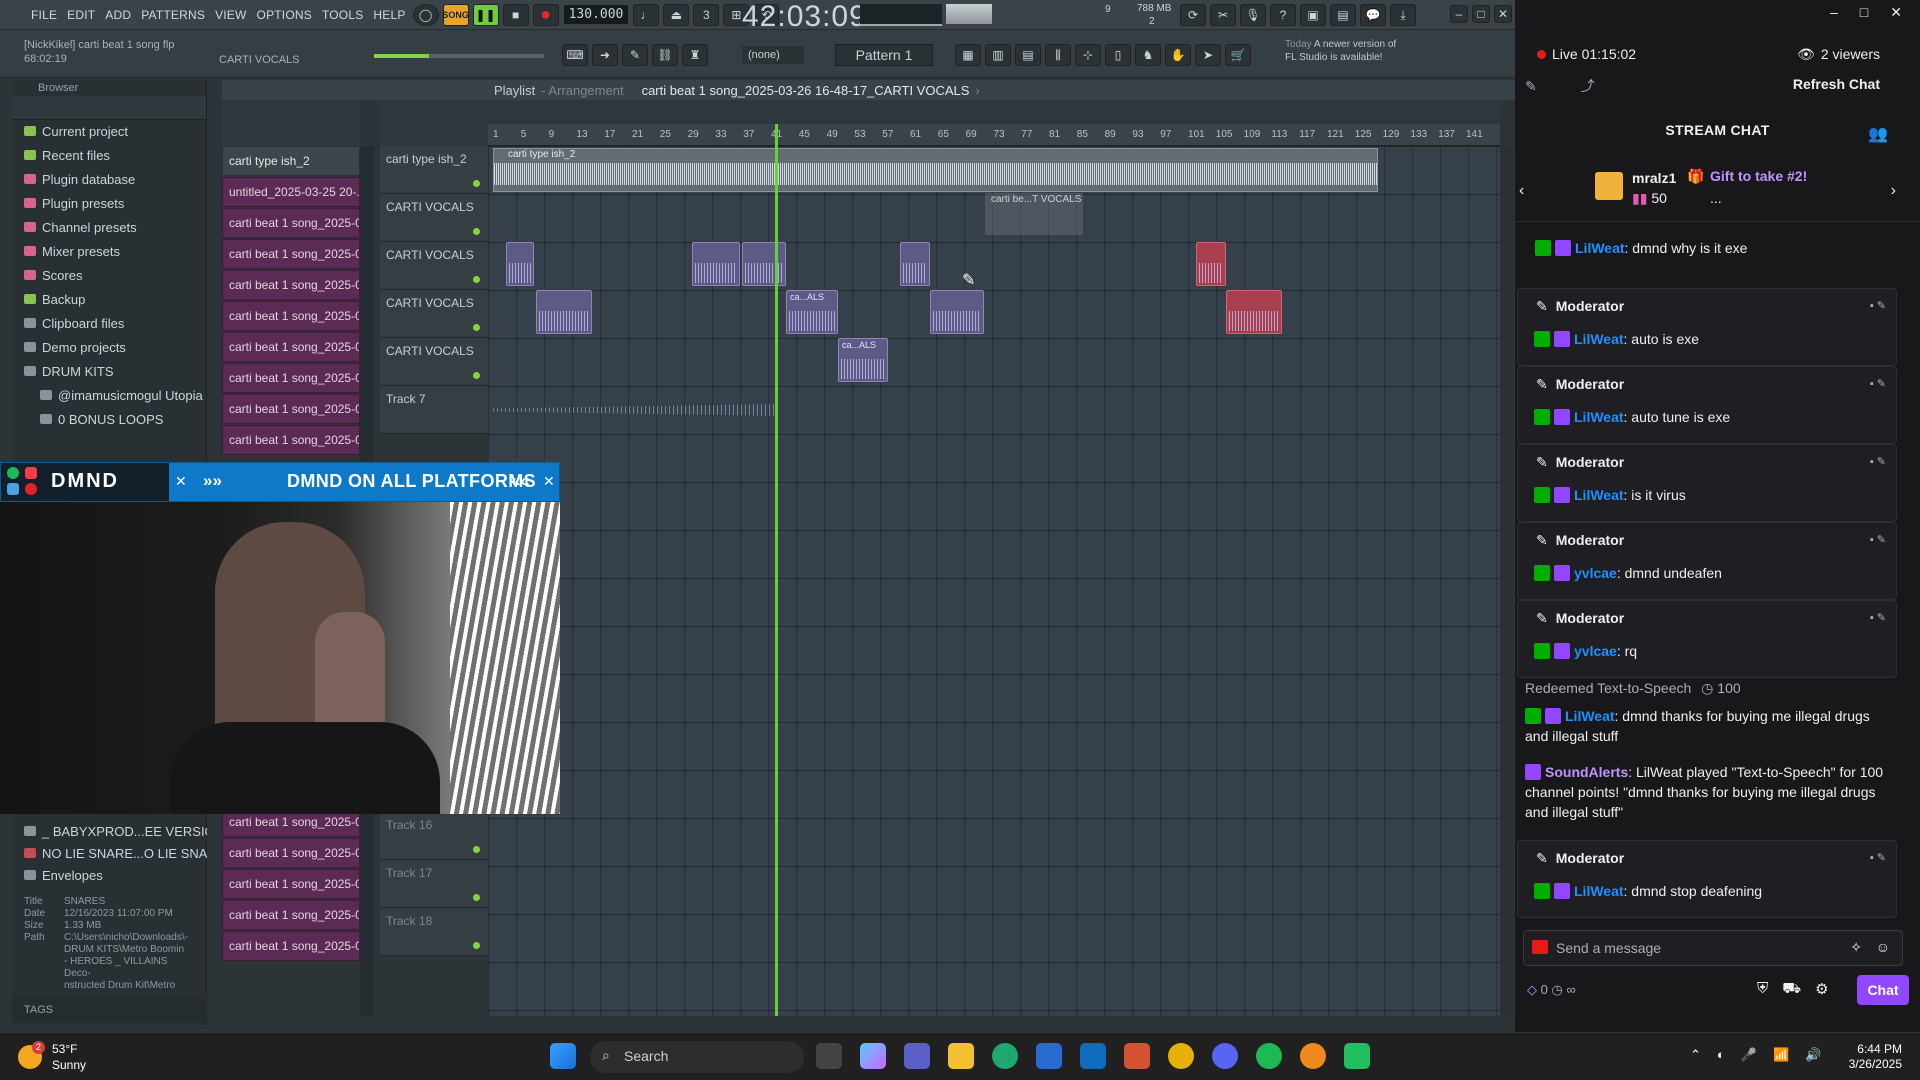  What do you see at coordinates (563, 1056) in the screenshot?
I see `windows-start-icon` at bounding box center [563, 1056].